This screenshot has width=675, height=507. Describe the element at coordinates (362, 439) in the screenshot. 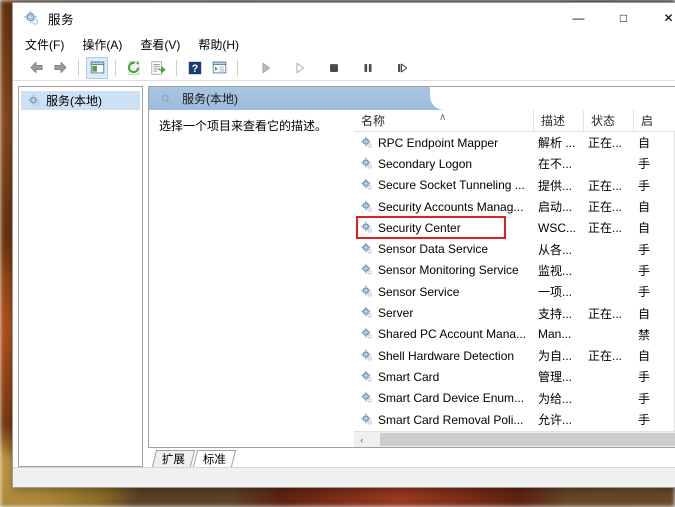

I see `scroll-left-button: ‹` at that location.